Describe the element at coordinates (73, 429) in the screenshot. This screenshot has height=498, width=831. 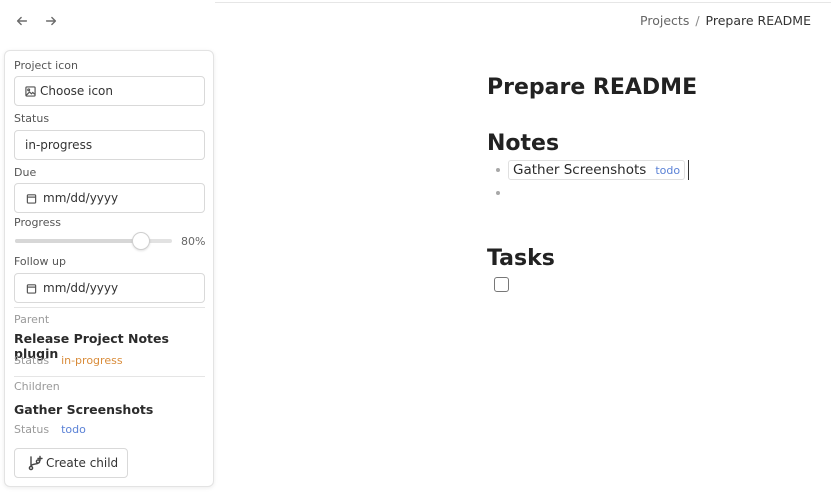
I see `child-status-value: todo` at that location.